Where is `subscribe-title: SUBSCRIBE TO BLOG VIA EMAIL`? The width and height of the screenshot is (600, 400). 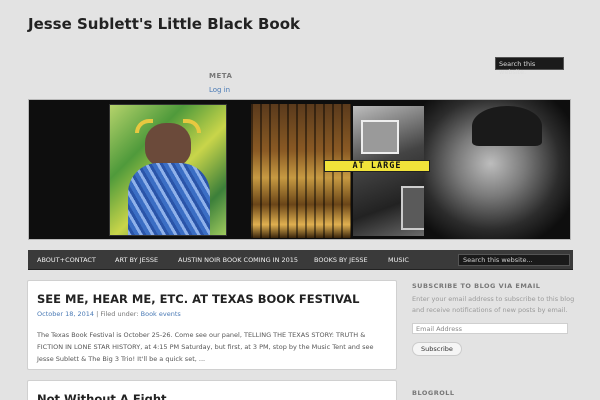 subscribe-title: SUBSCRIBE TO BLOG VIA EMAIL is located at coordinates (476, 286).